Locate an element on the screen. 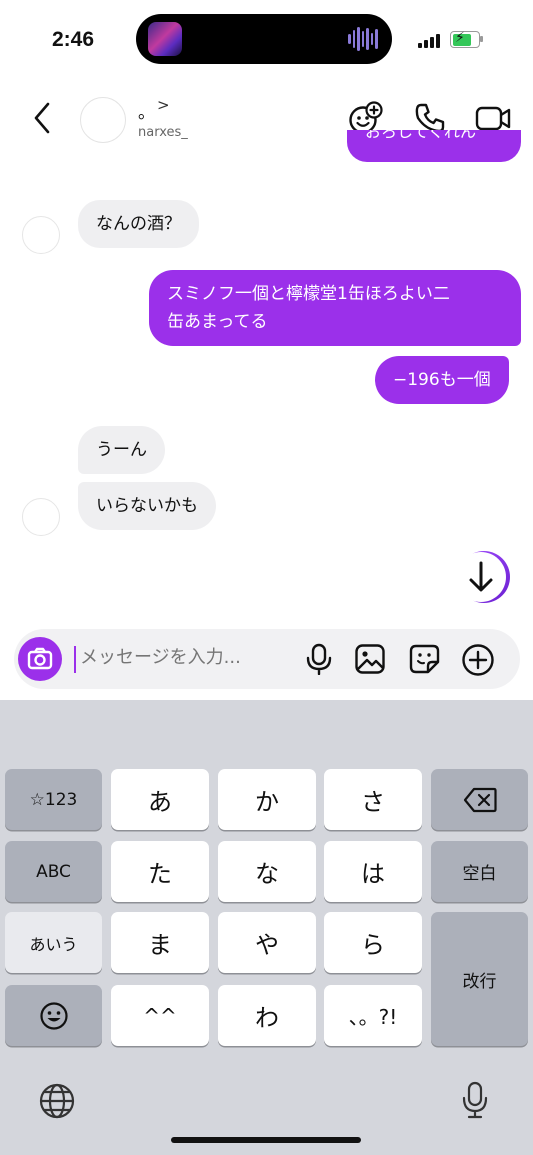 The image size is (533, 1155). abc-key: ABC is located at coordinates (53, 871).